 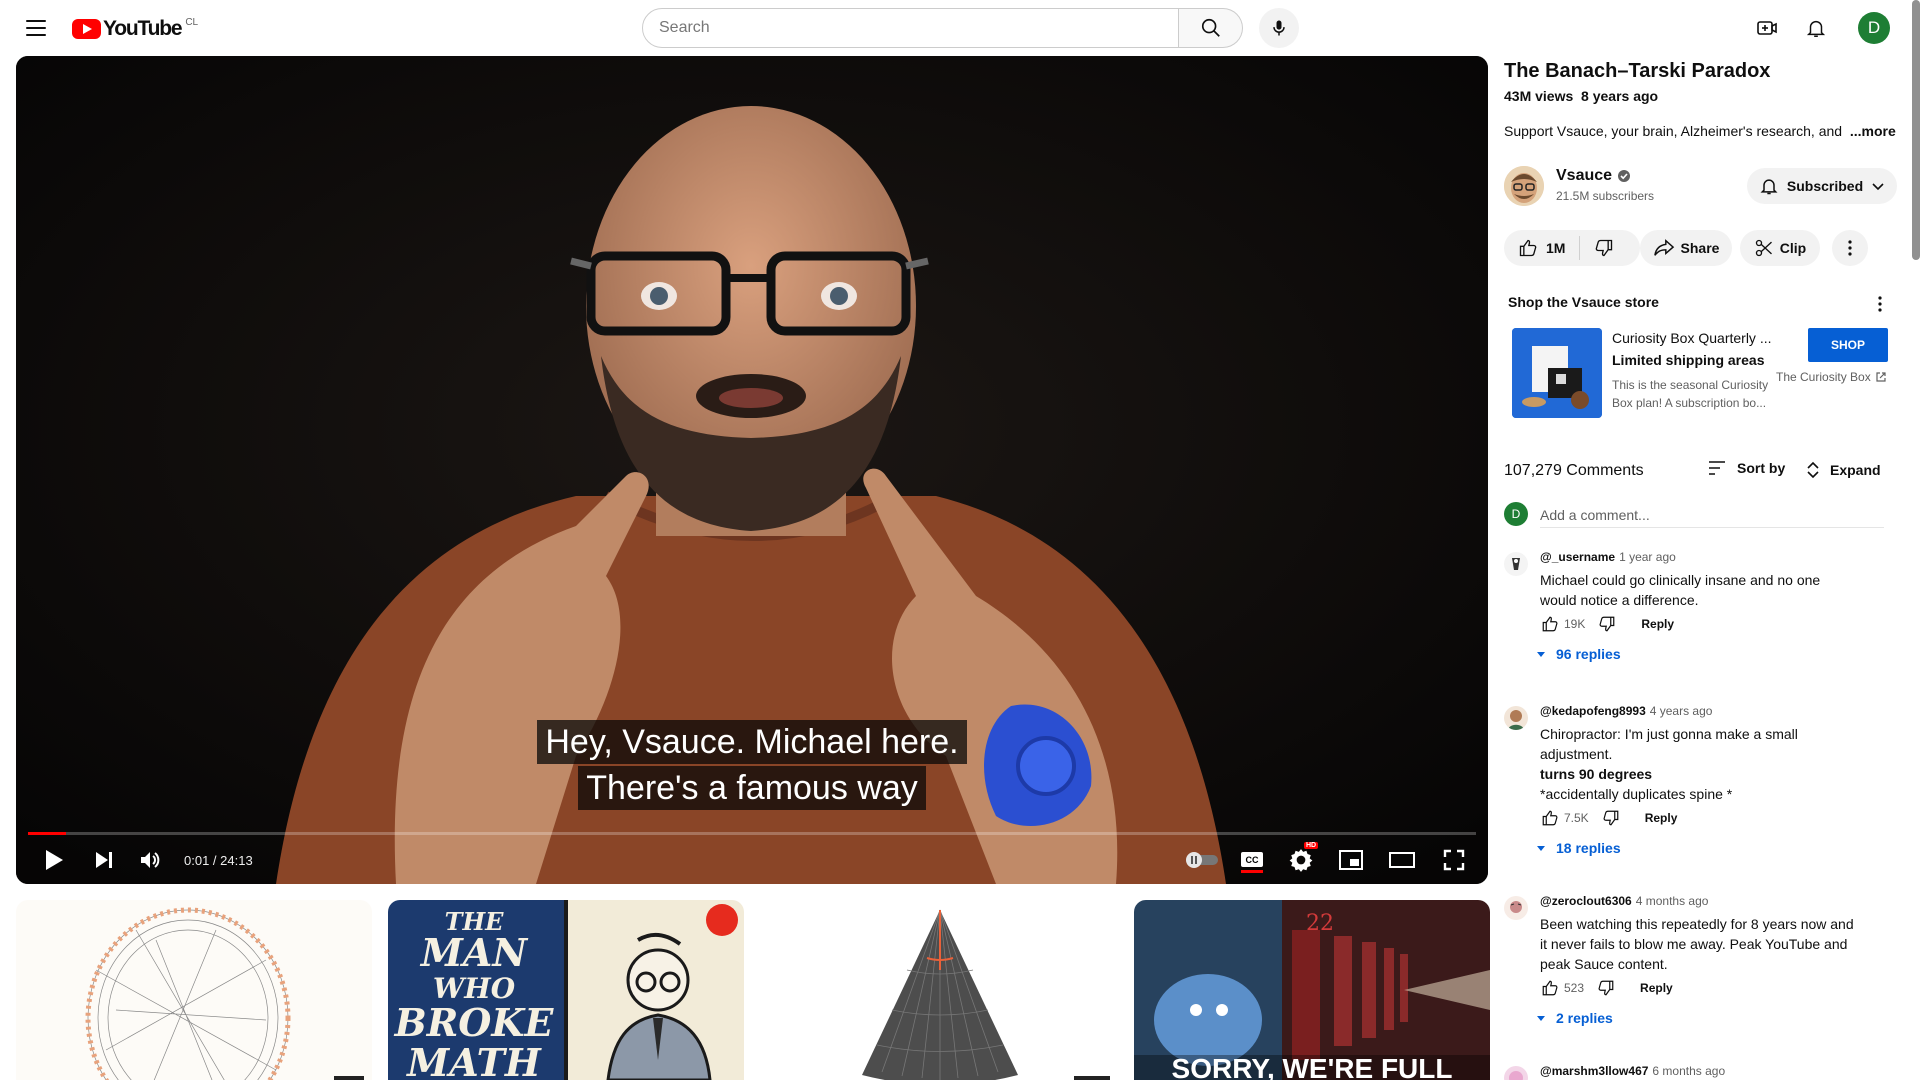 I want to click on store-link: The Curiosity Box, so click(x=1831, y=377).